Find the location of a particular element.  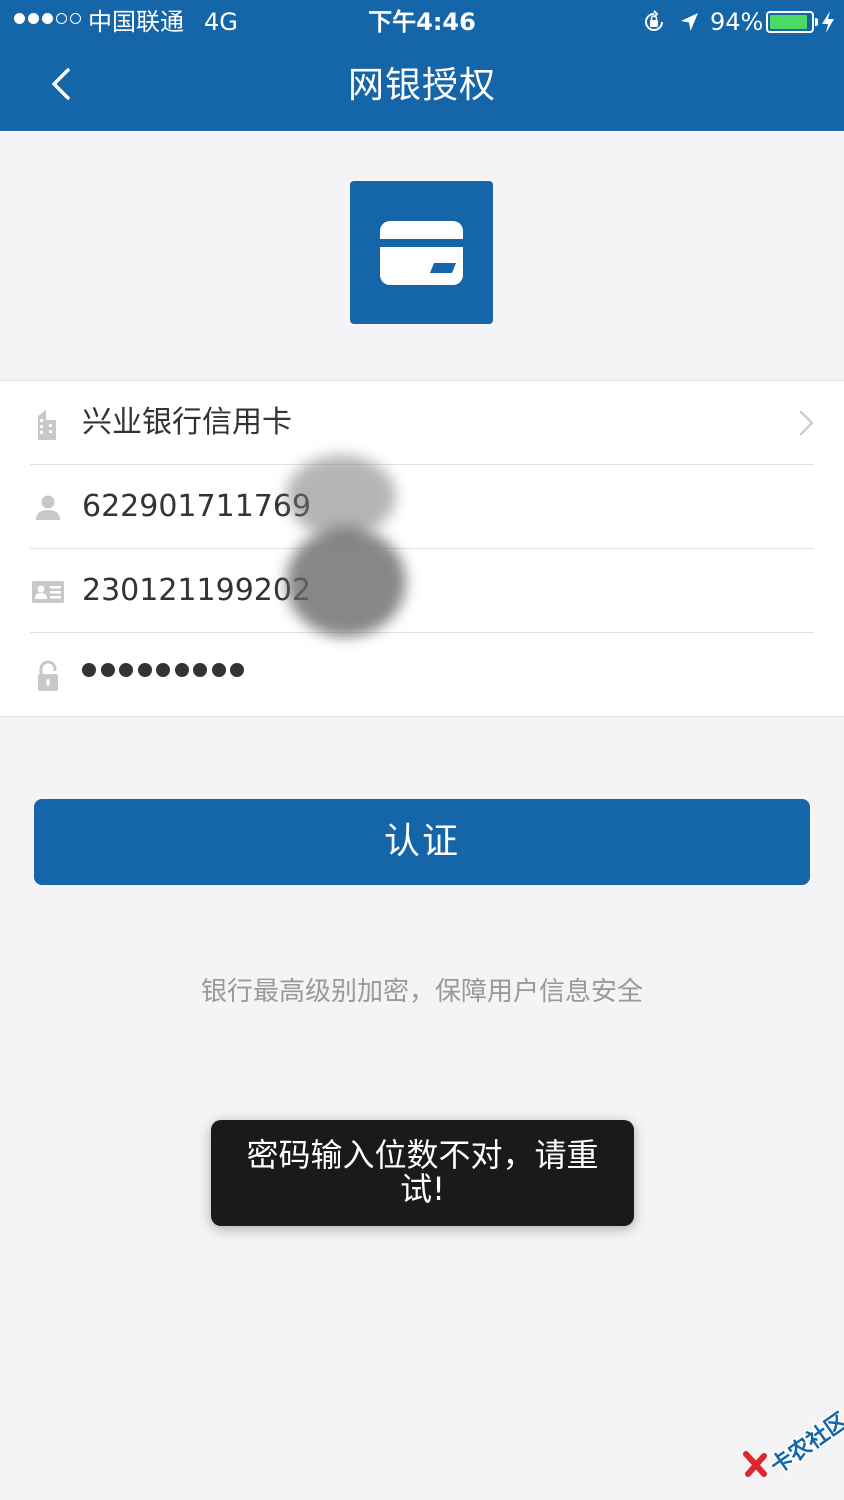

credit-card-icon is located at coordinates (421, 253).